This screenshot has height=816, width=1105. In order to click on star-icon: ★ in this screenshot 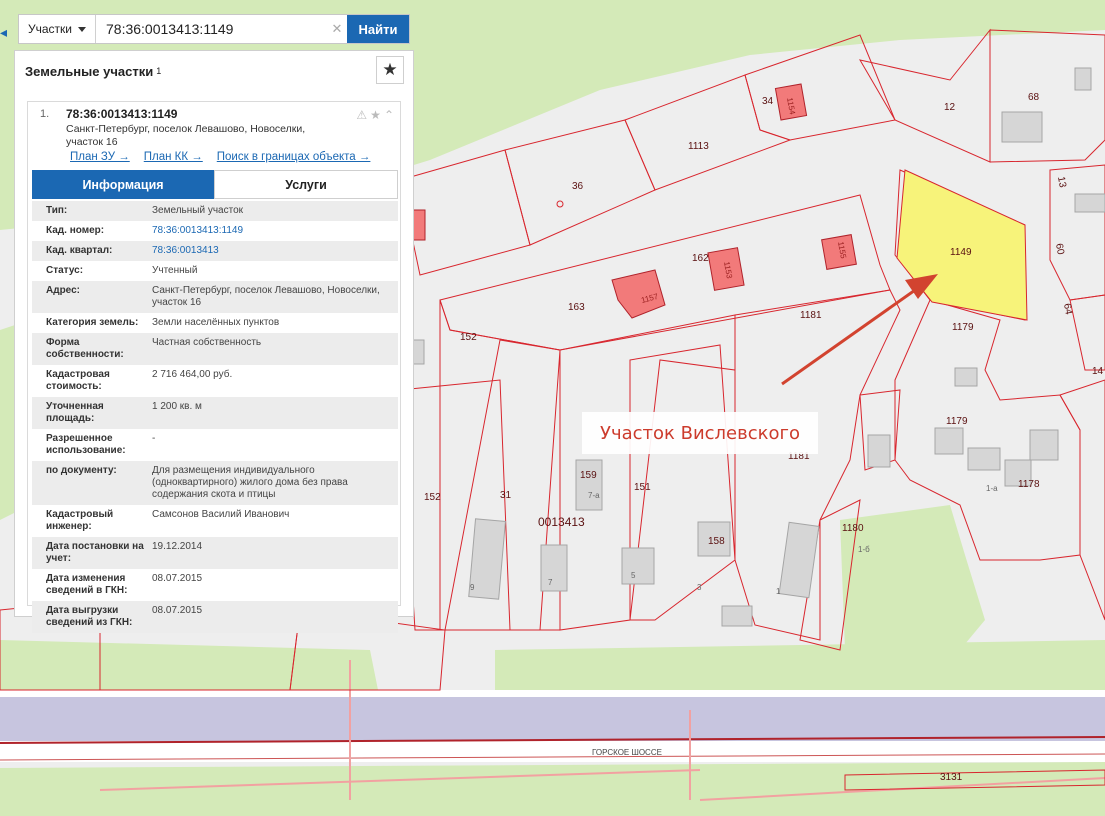, I will do `click(375, 115)`.